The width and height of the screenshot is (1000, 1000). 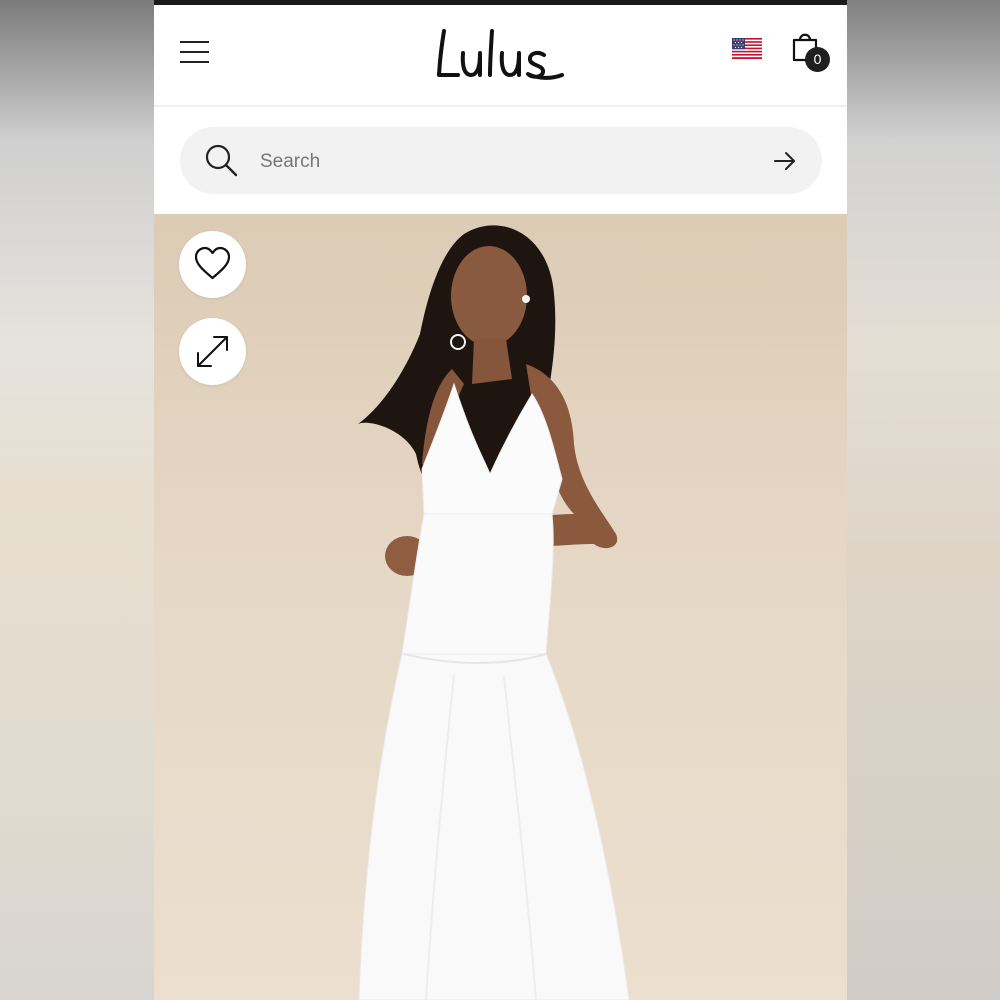 I want to click on heart-outline-icon, so click(x=212, y=263).